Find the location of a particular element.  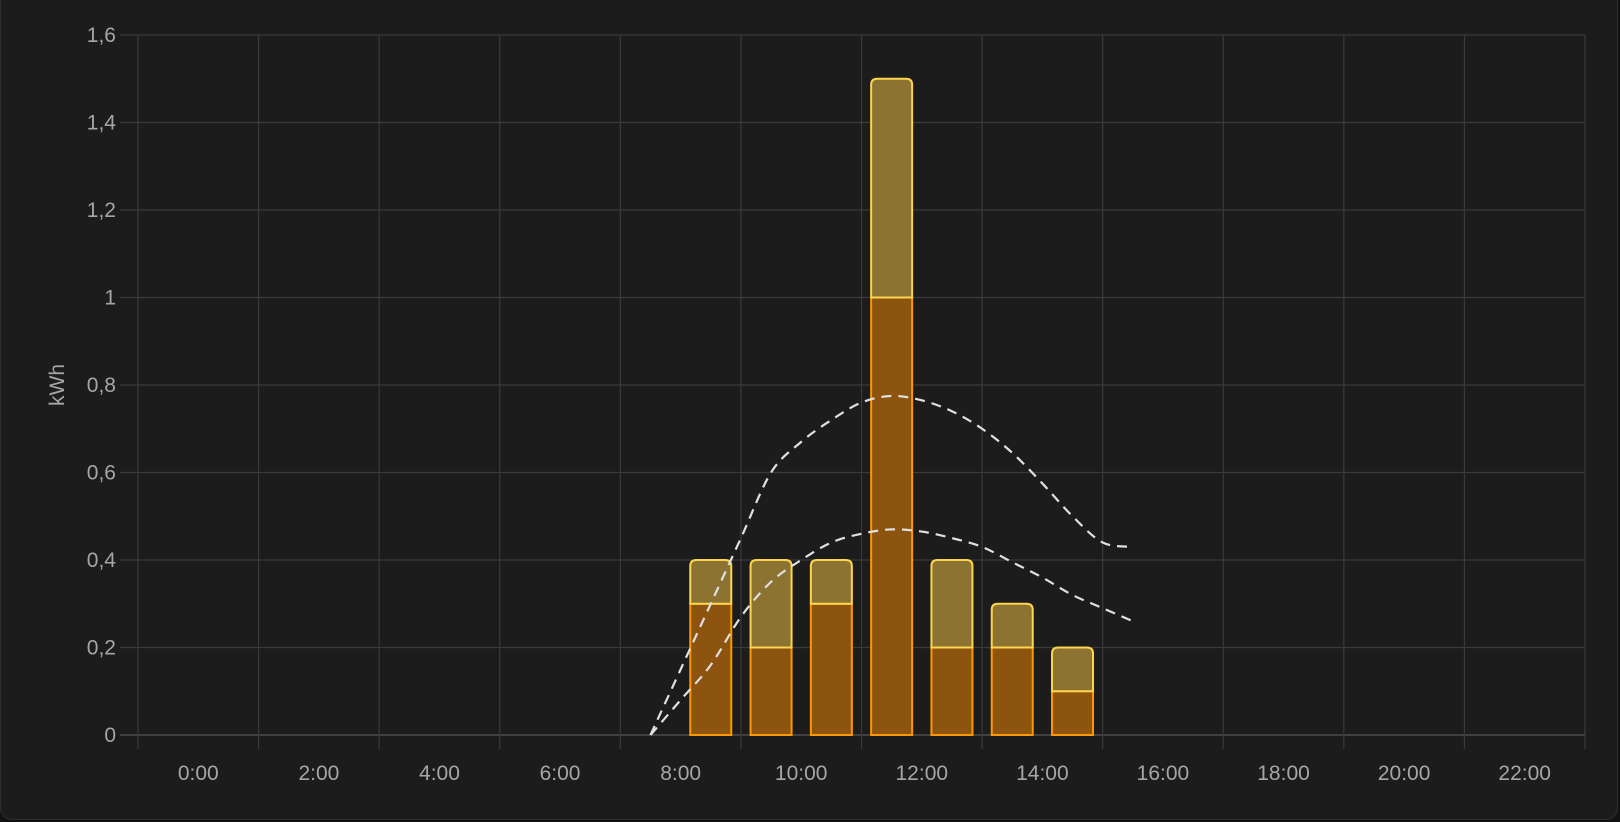

x-tick-label: 10:00 is located at coordinates (801, 773).